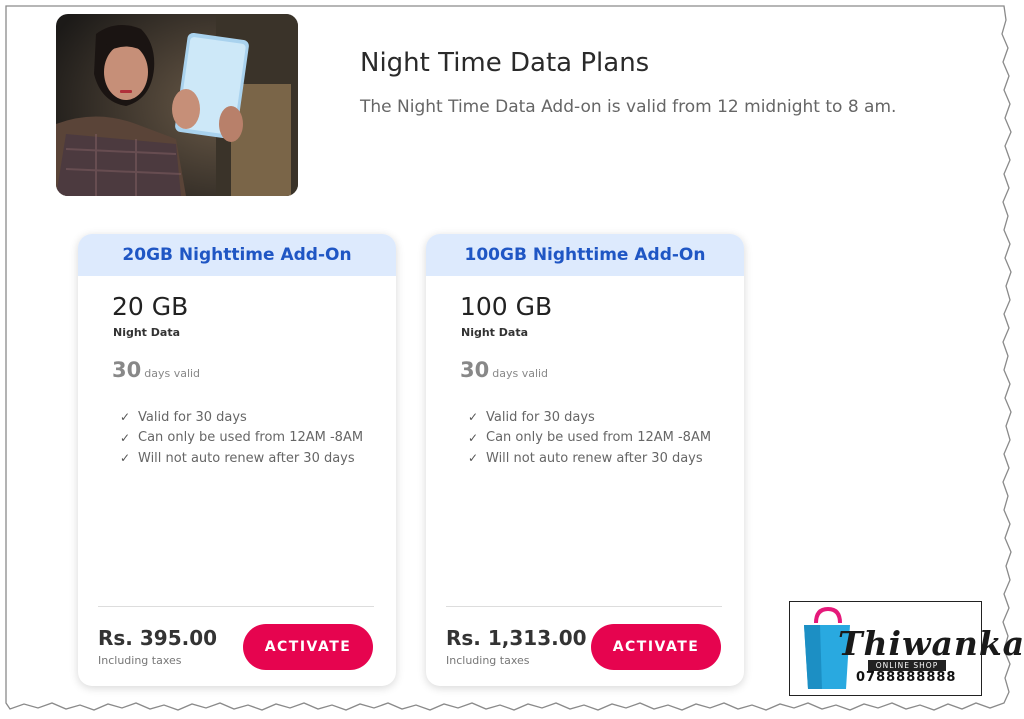 Image resolution: width=1024 pixels, height=719 pixels. I want to click on plan-data-size: 100 GB, so click(506, 306).